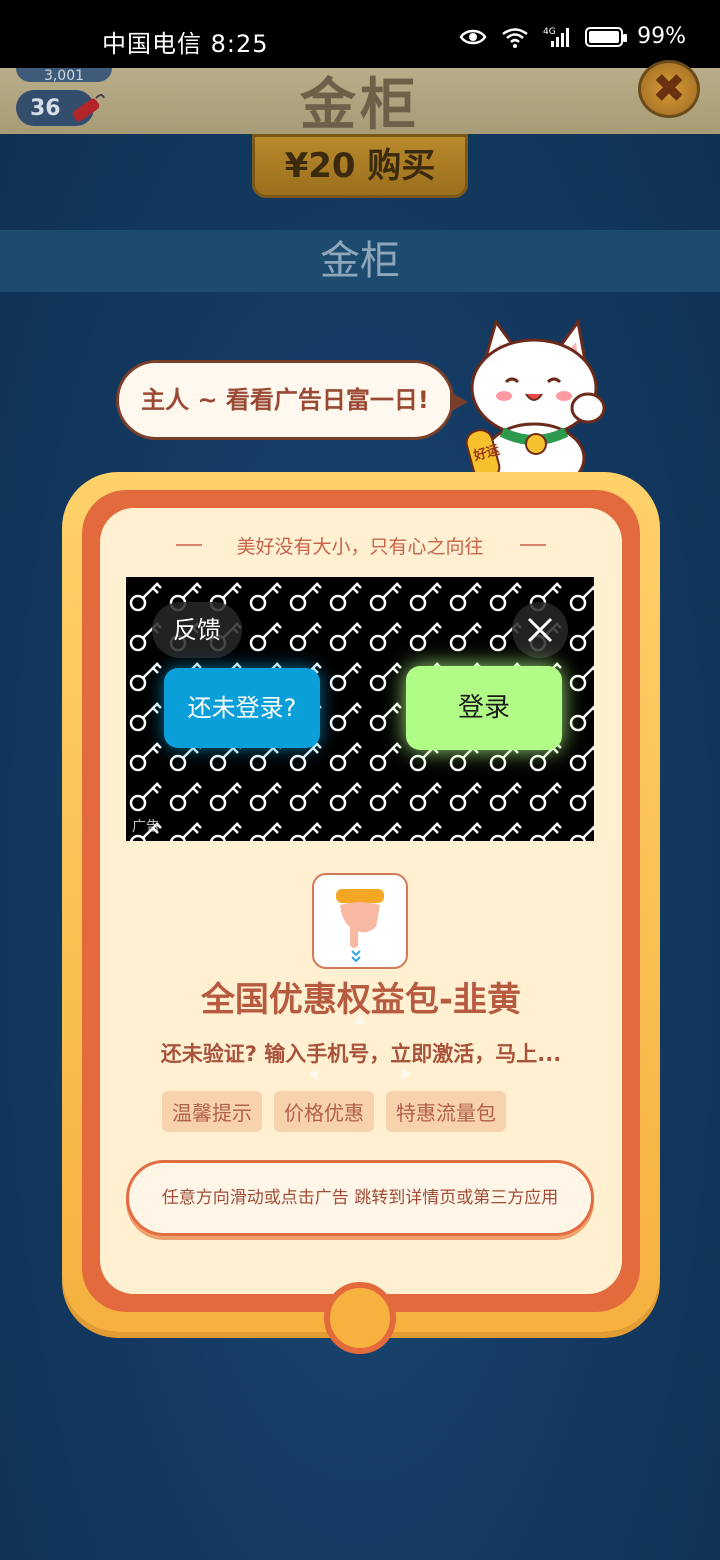 The height and width of the screenshot is (1560, 720). What do you see at coordinates (185, 44) in the screenshot?
I see `carrier-time: 中国电信 8:25` at bounding box center [185, 44].